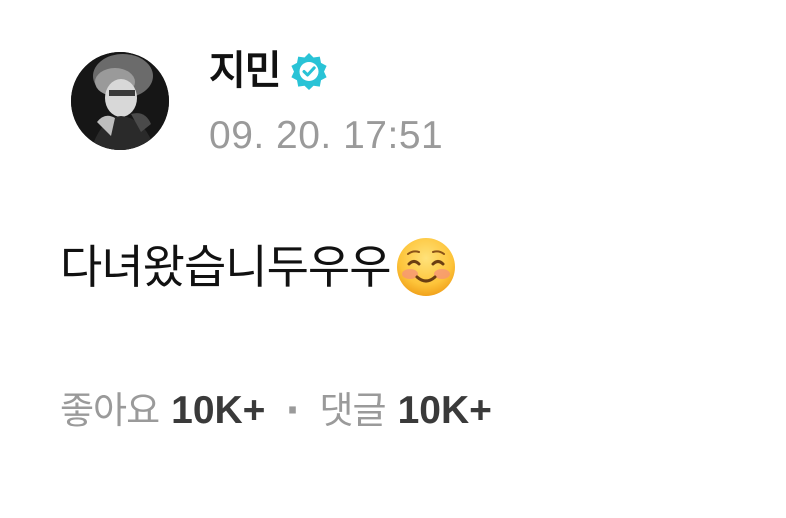 The height and width of the screenshot is (518, 786). What do you see at coordinates (218, 411) in the screenshot?
I see `likes-count: 10K+` at bounding box center [218, 411].